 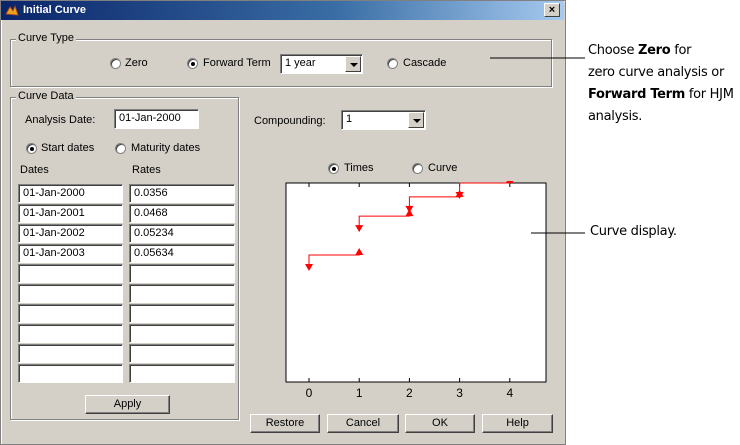 What do you see at coordinates (661, 94) in the screenshot?
I see `annotation-line-3: Forward Term for HJM` at bounding box center [661, 94].